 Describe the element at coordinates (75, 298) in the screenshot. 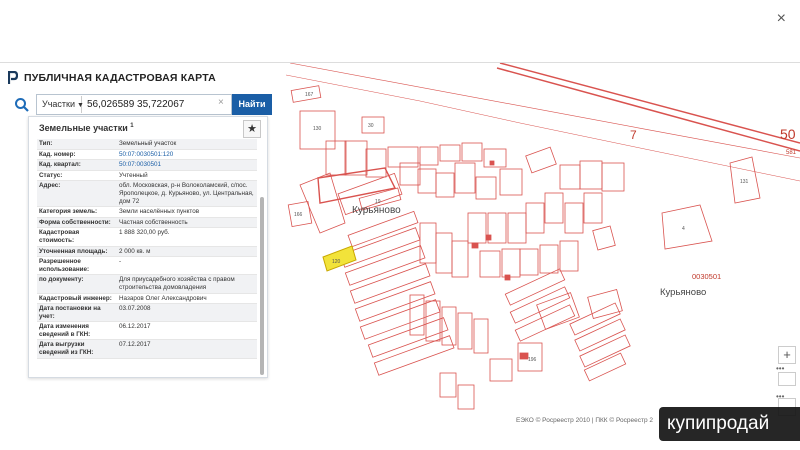

I see `row-label: Кадастровый инженер:` at that location.